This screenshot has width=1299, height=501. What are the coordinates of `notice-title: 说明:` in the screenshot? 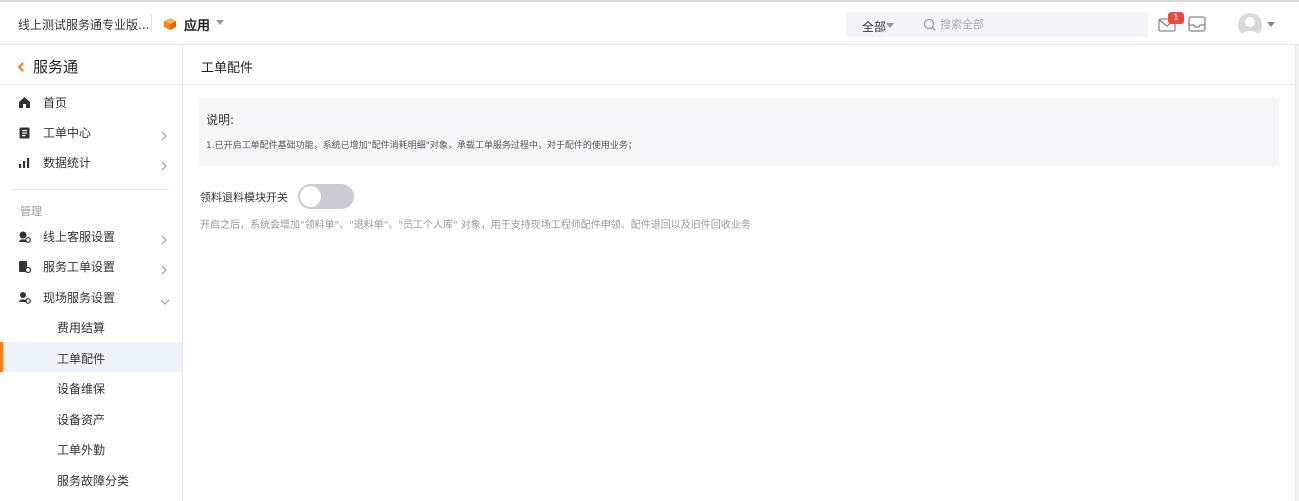 It's located at (220, 120).